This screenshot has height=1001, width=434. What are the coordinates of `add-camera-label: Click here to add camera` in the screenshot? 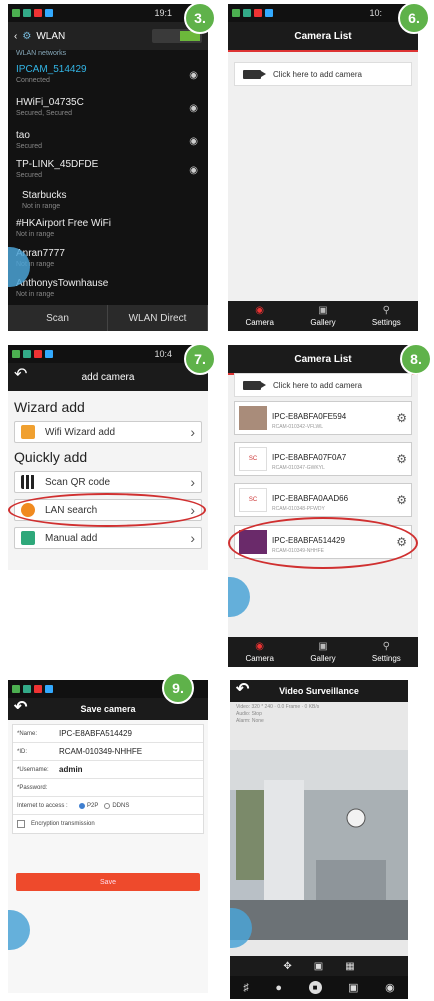 It's located at (317, 74).